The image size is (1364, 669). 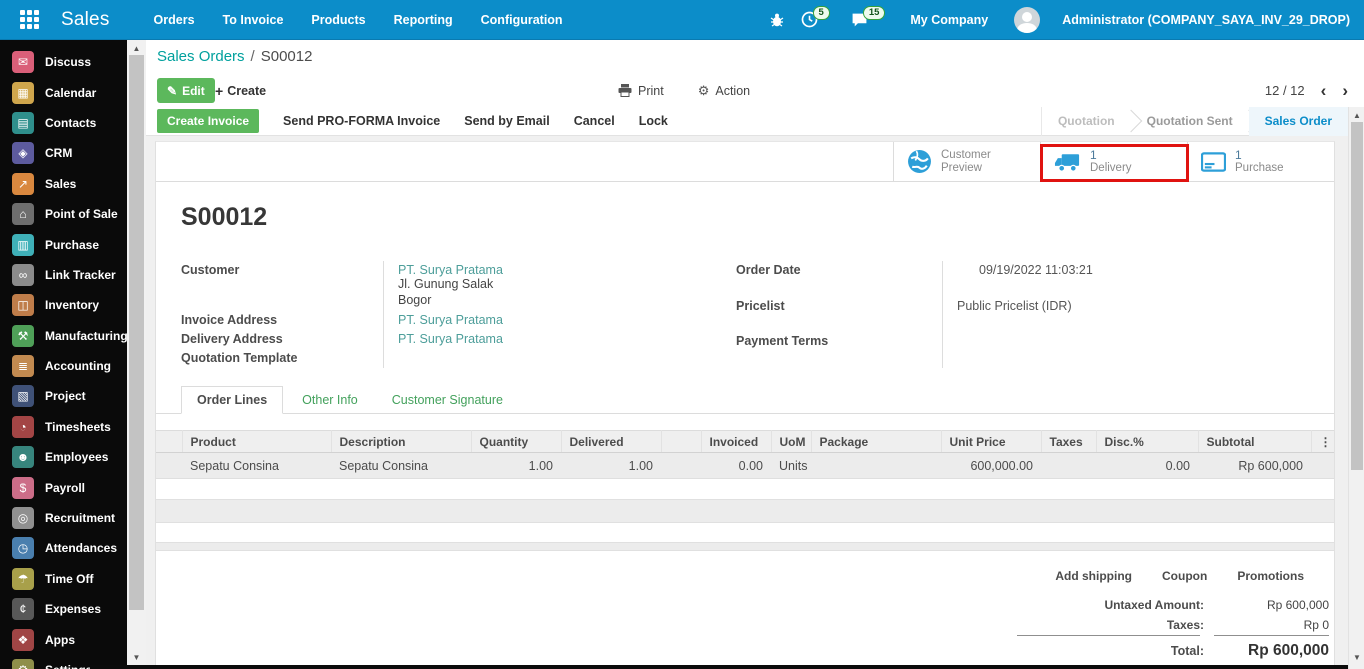 What do you see at coordinates (401, 441) in the screenshot?
I see `col-description: Description` at bounding box center [401, 441].